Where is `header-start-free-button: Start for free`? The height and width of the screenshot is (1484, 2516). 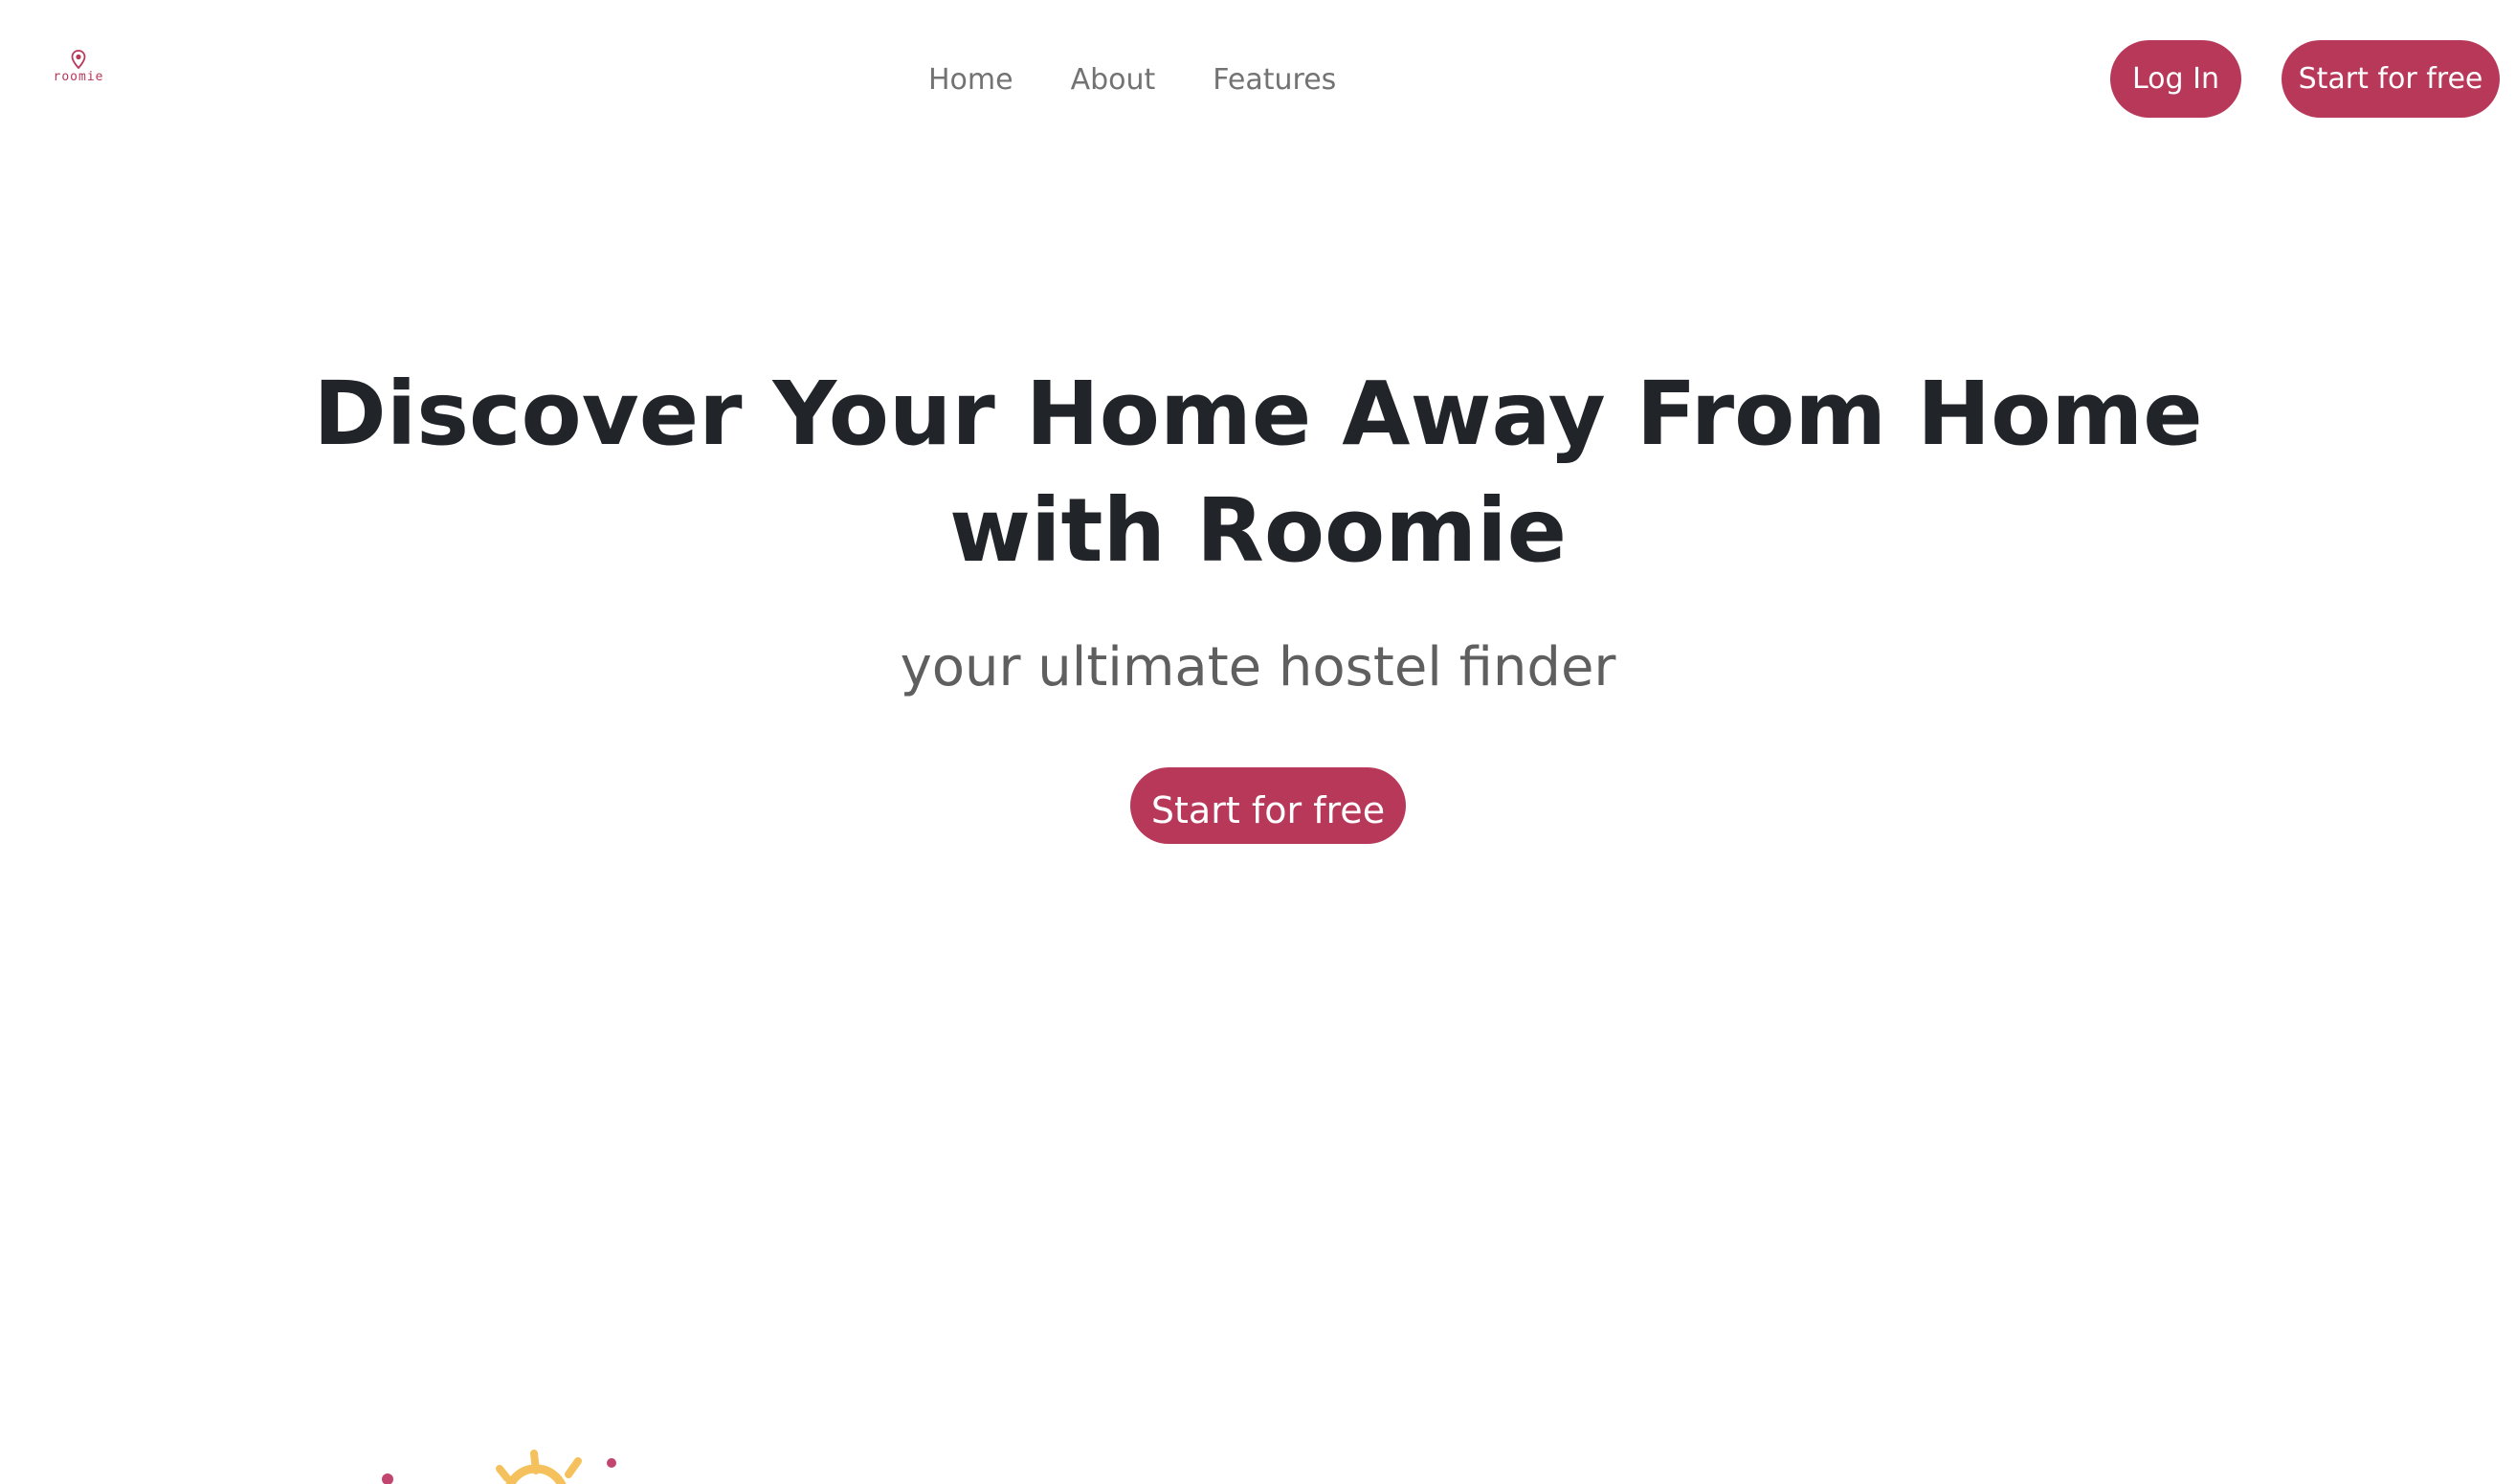
header-start-free-button: Start for free is located at coordinates (2391, 79).